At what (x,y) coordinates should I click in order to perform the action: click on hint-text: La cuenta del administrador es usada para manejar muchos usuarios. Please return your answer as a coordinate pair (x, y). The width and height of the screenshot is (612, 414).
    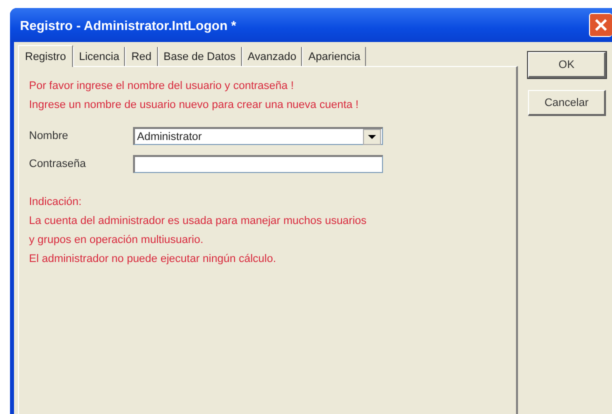
    Looking at the image, I should click on (198, 221).